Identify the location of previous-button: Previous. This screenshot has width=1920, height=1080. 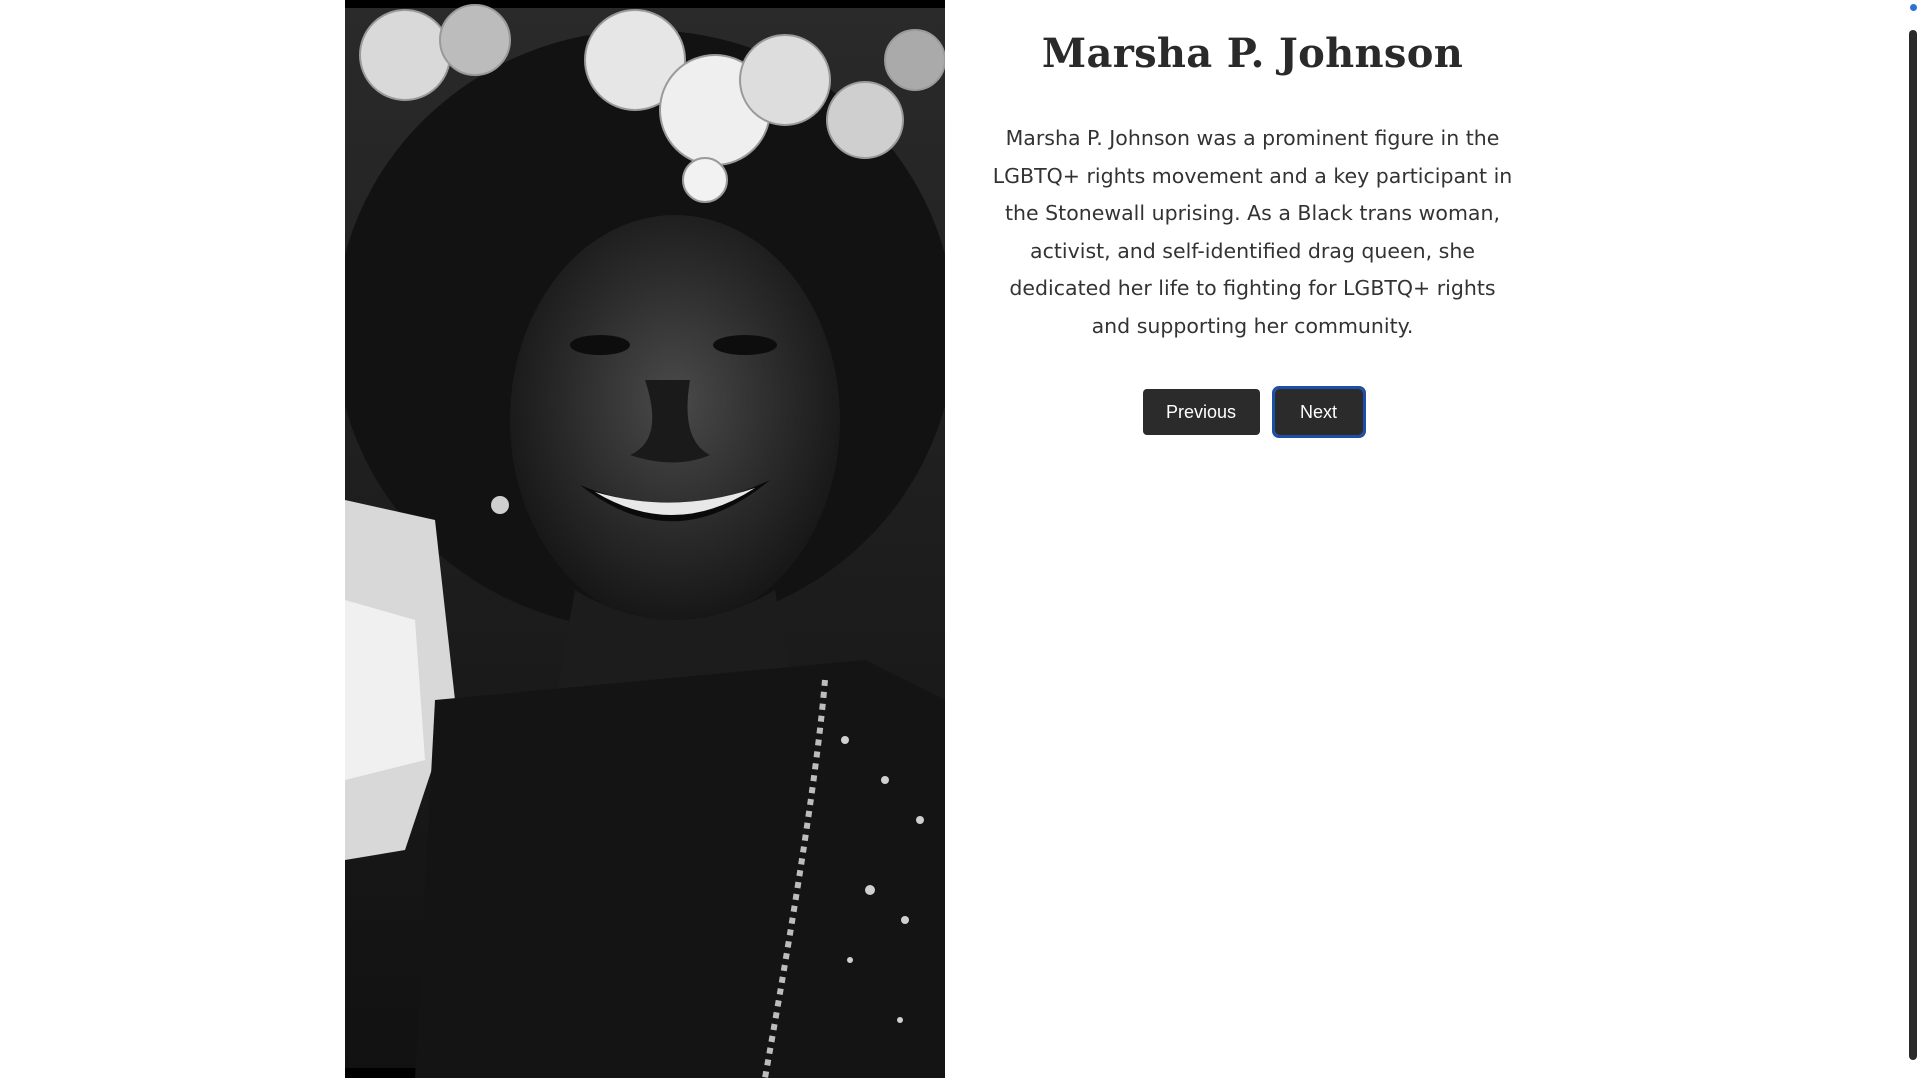
(1201, 412).